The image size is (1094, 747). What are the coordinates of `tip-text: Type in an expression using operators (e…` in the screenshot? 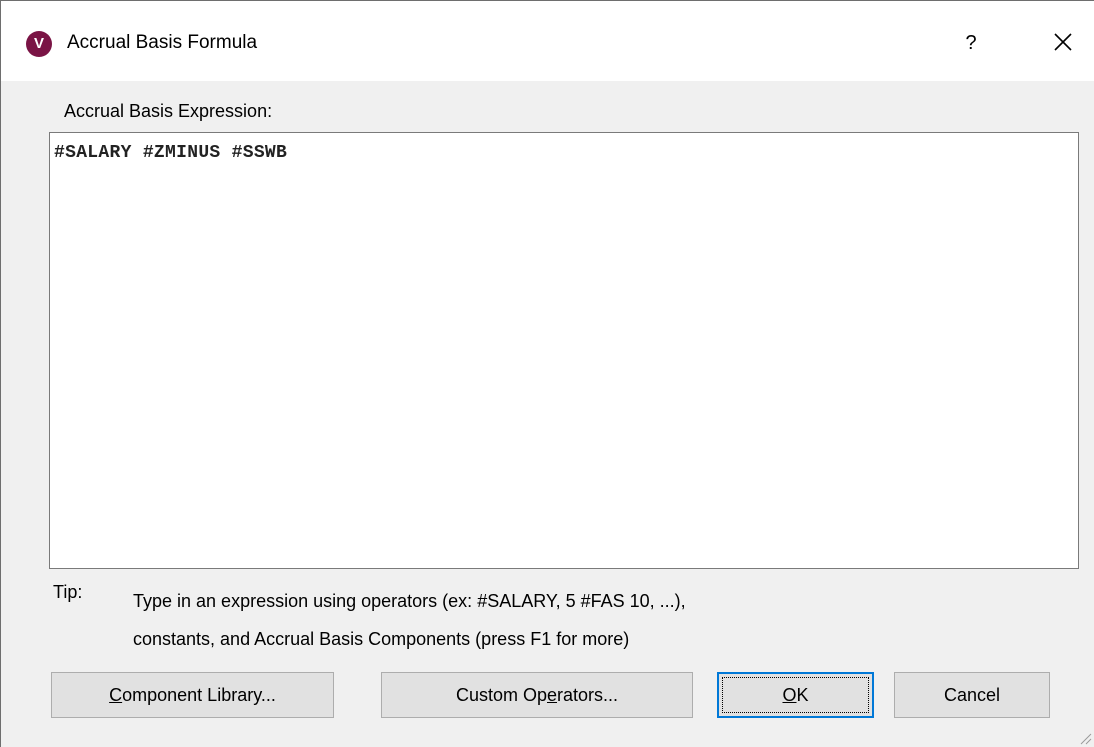 It's located at (409, 620).